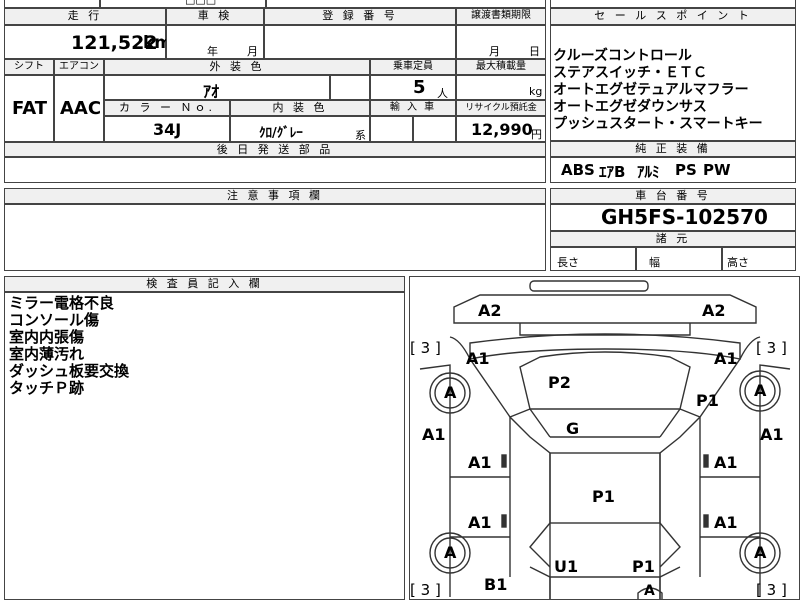 The image size is (800, 600). Describe the element at coordinates (419, 87) in the screenshot. I see `capacity-value: 5` at that location.